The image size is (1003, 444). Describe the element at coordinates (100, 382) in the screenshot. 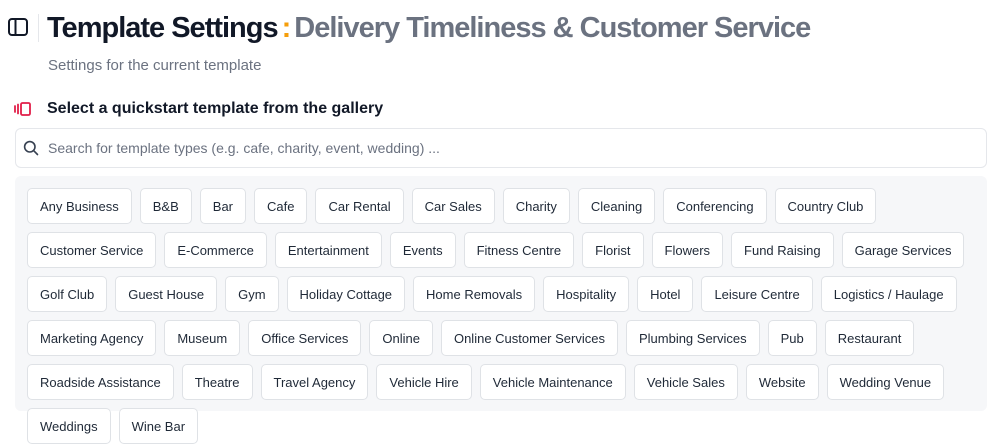

I see `template-chip: Roadside Assistance` at that location.